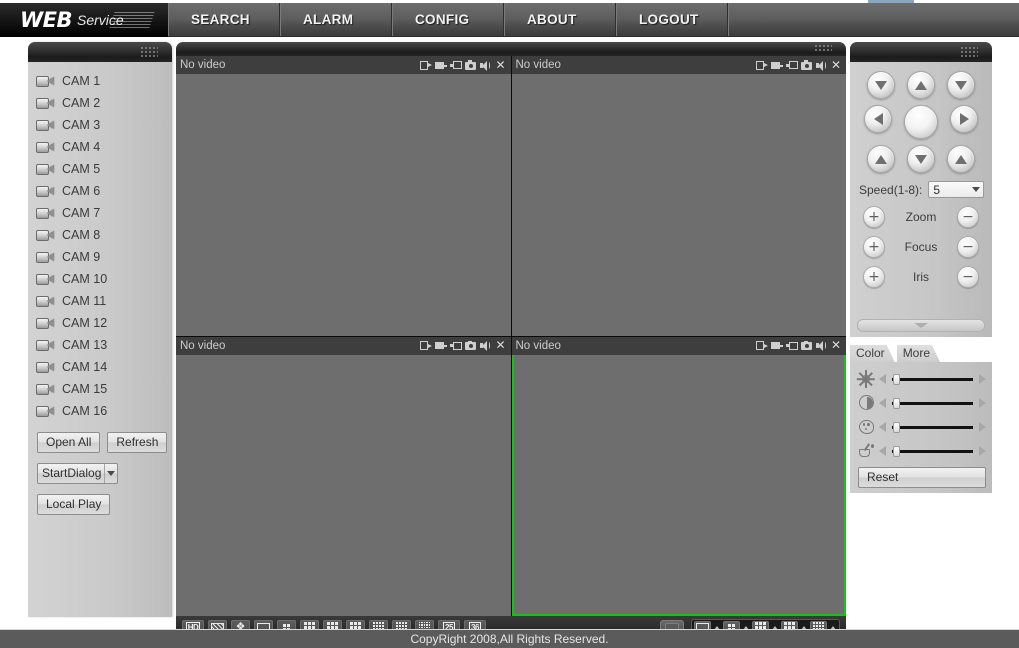 This screenshot has width=1019, height=648. Describe the element at coordinates (110, 473) in the screenshot. I see `chevron-down-icon` at that location.